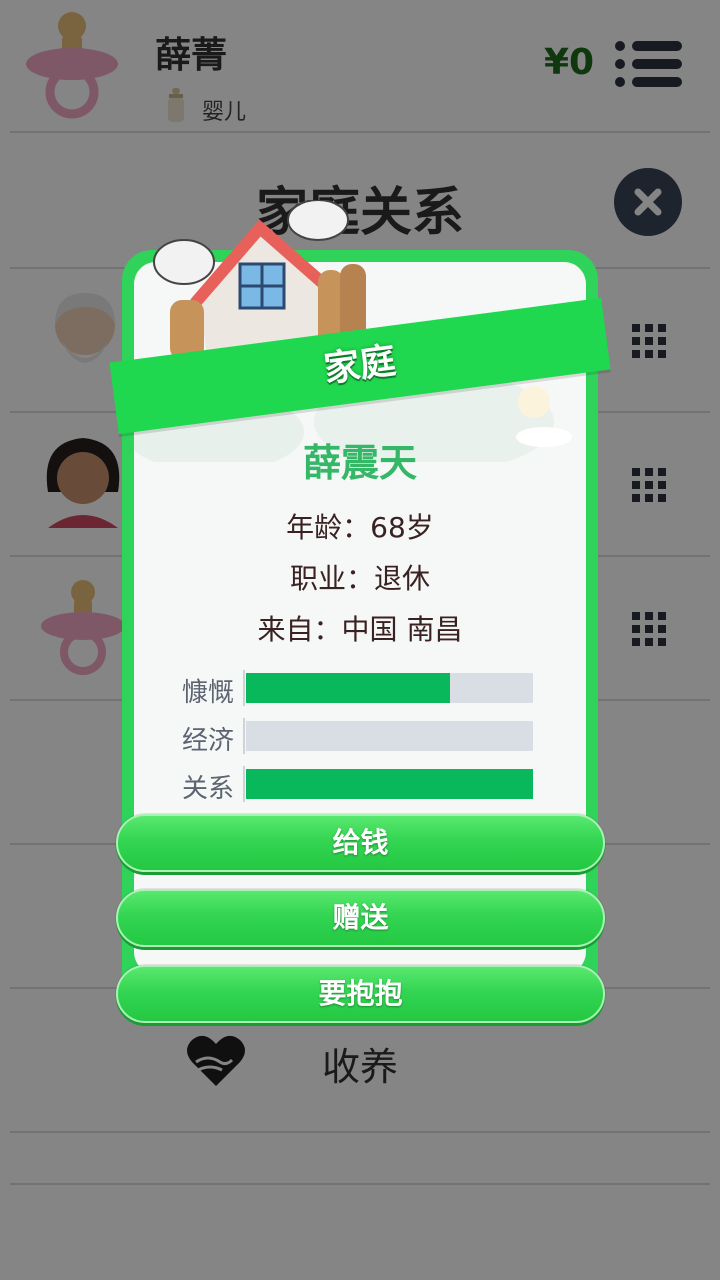  Describe the element at coordinates (359, 463) in the screenshot. I see `member-name: 薛震天` at that location.